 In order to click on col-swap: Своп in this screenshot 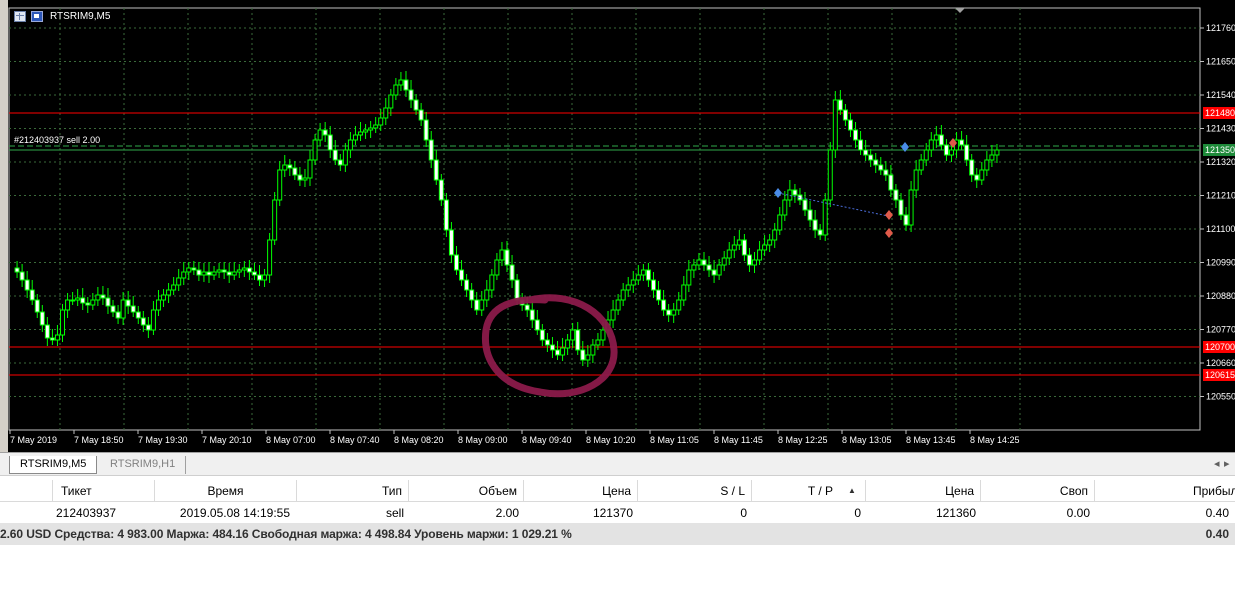, I will do `click(1037, 491)`.